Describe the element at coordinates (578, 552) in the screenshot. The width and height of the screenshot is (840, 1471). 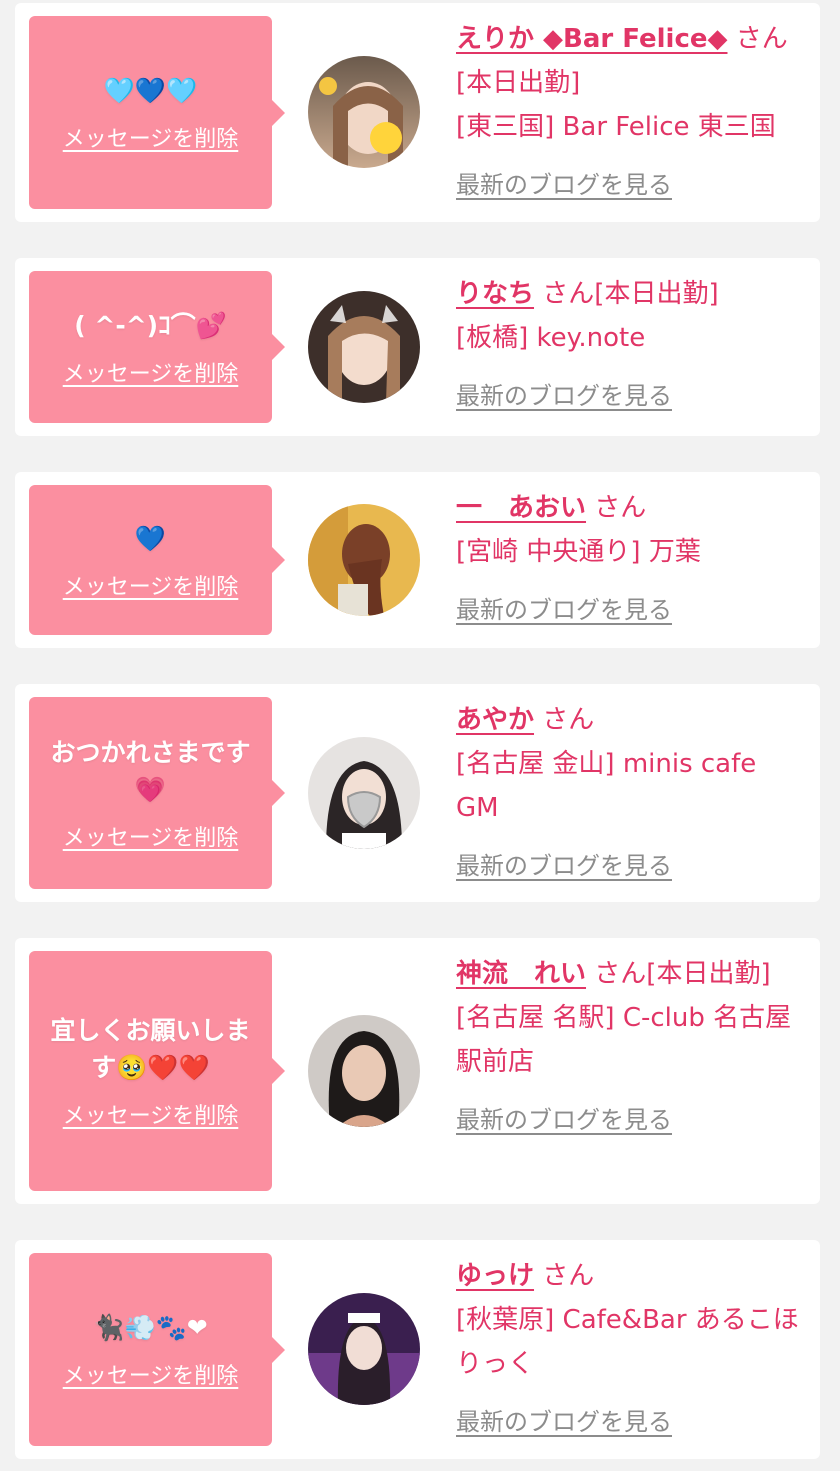
I see `shop-name: [宮崎 中央通り] 万葉` at that location.